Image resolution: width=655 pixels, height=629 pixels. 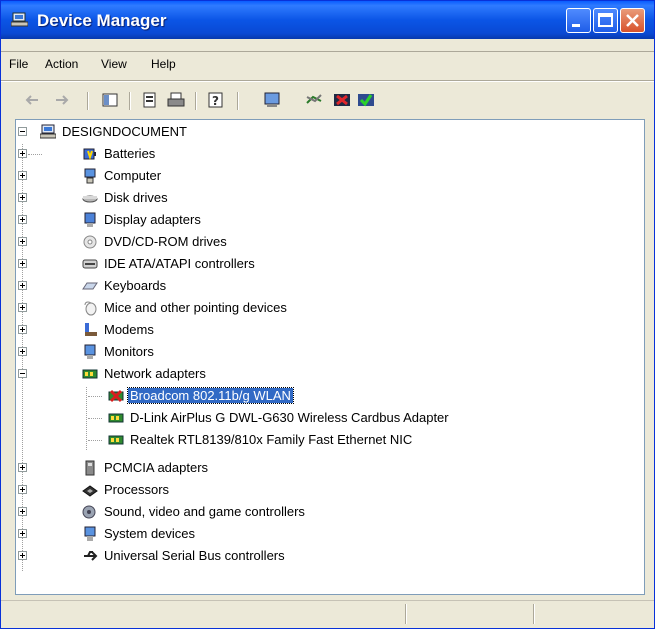 What do you see at coordinates (90, 468) in the screenshot?
I see `pcmcia-icon` at bounding box center [90, 468].